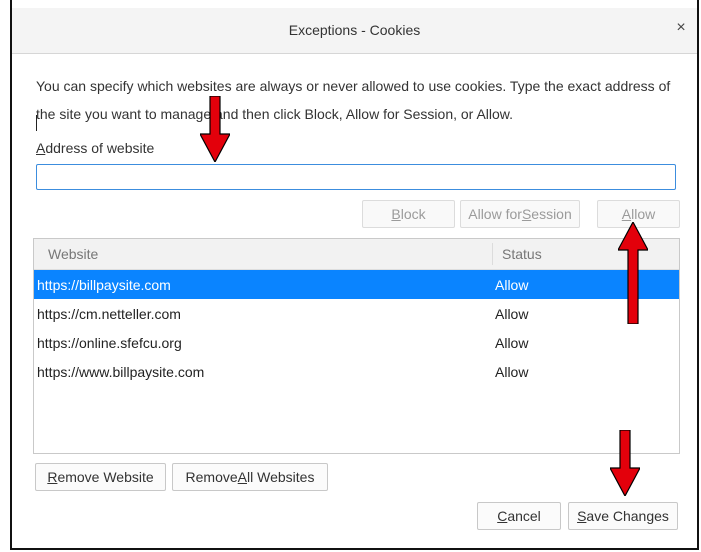 This screenshot has height=552, width=701. I want to click on allow-label: llow, so click(643, 214).